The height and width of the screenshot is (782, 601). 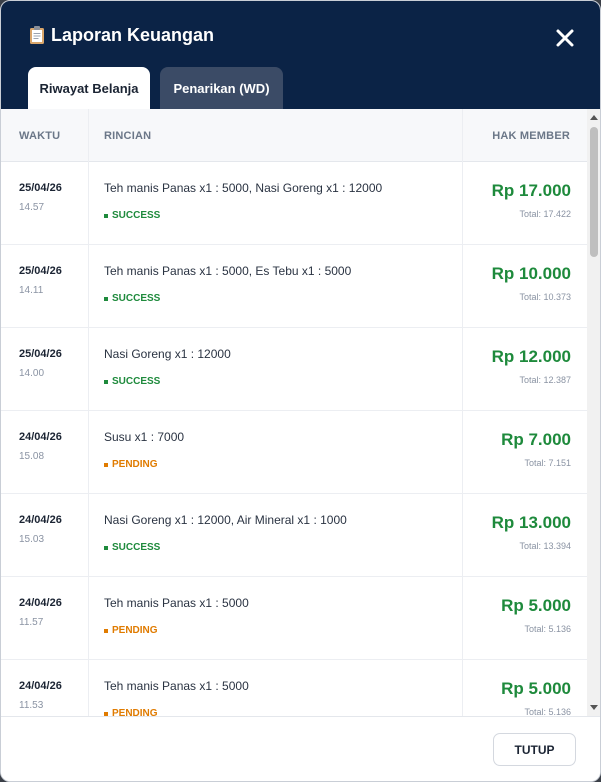 I want to click on clipboard-icon, so click(x=37, y=35).